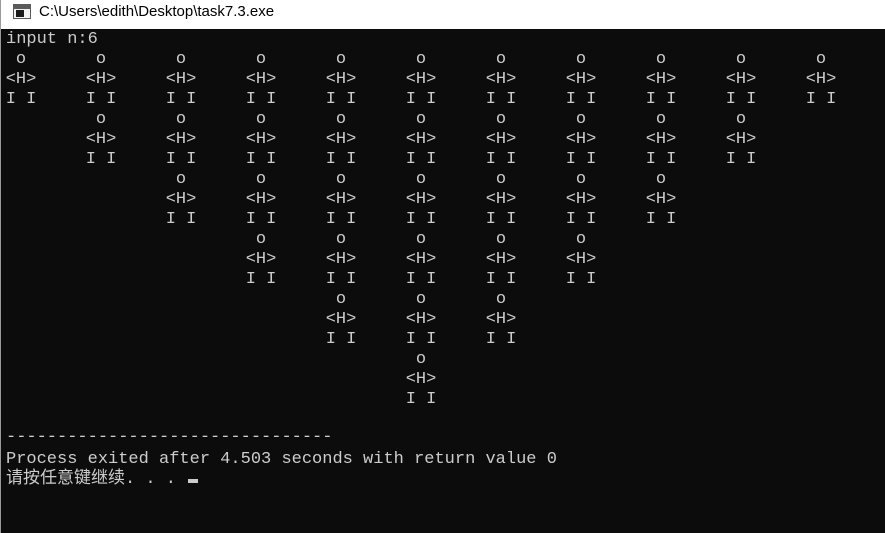  What do you see at coordinates (52, 39) in the screenshot?
I see `input-prompt-line: input n:6` at bounding box center [52, 39].